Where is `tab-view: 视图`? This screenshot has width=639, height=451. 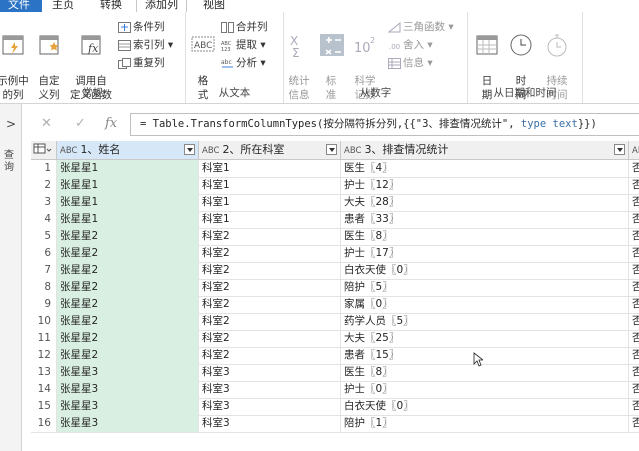
tab-view: 视图 is located at coordinates (214, 6).